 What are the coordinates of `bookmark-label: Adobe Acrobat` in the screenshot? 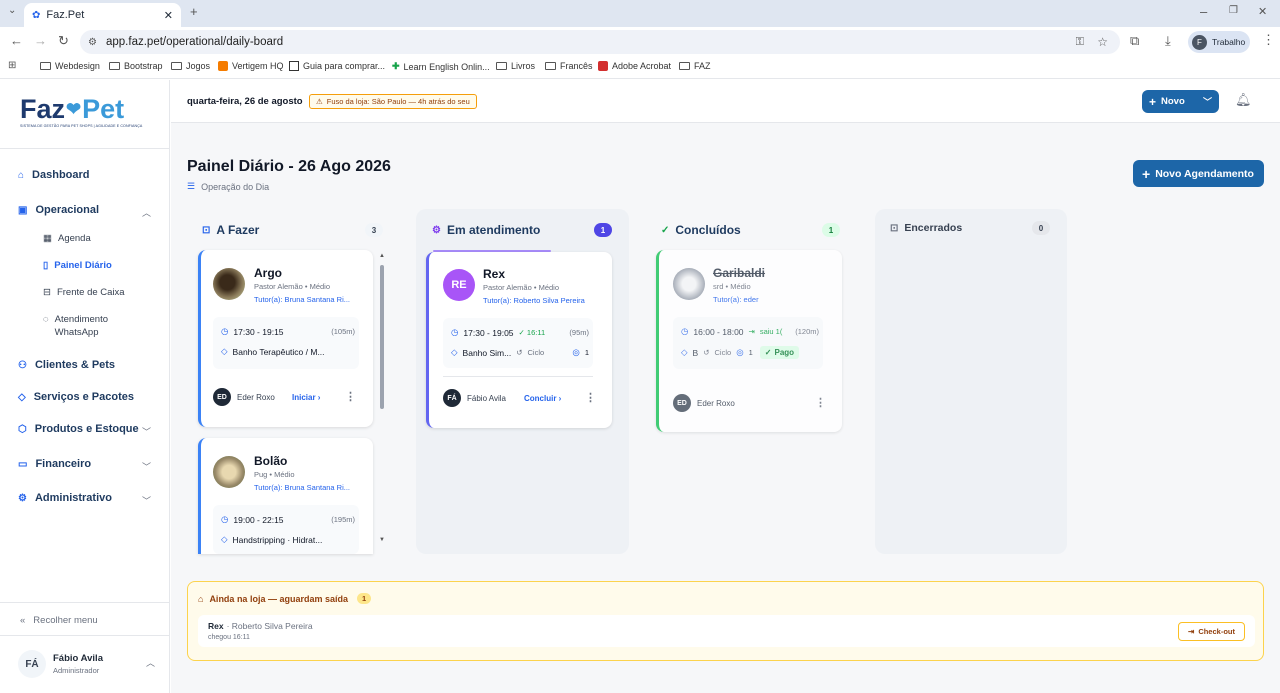 It's located at (642, 66).